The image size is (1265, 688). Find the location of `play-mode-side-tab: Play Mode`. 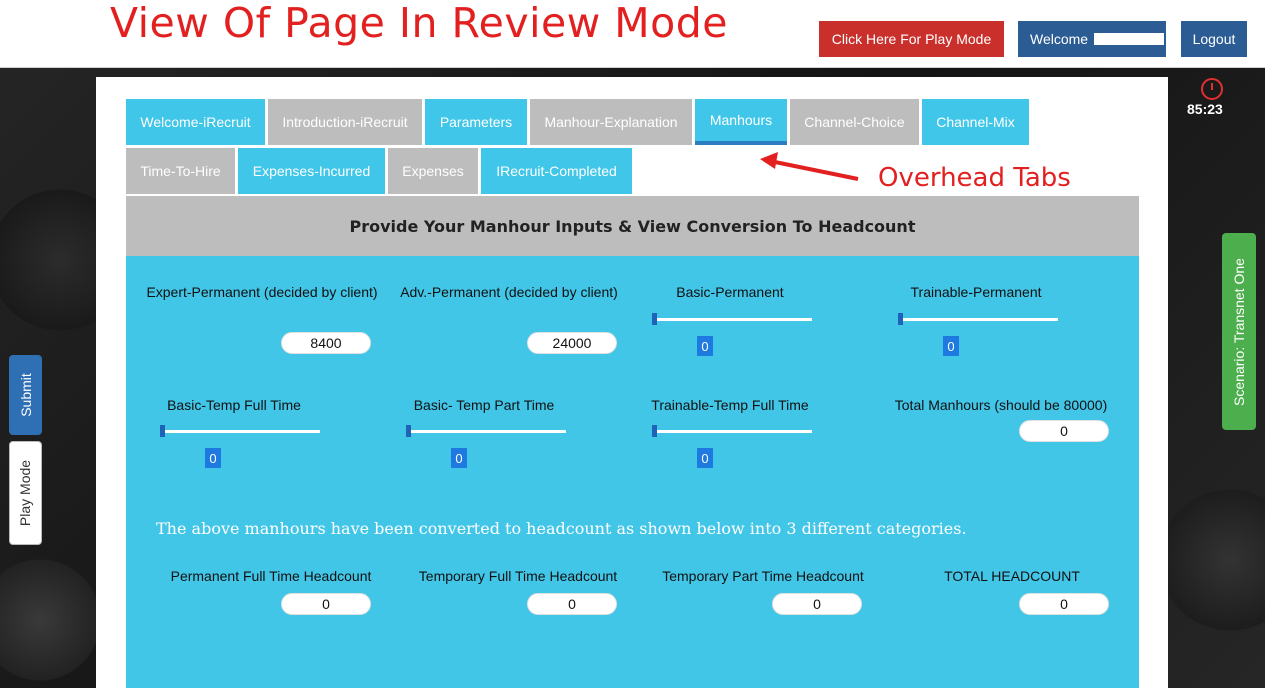

play-mode-side-tab: Play Mode is located at coordinates (25, 493).